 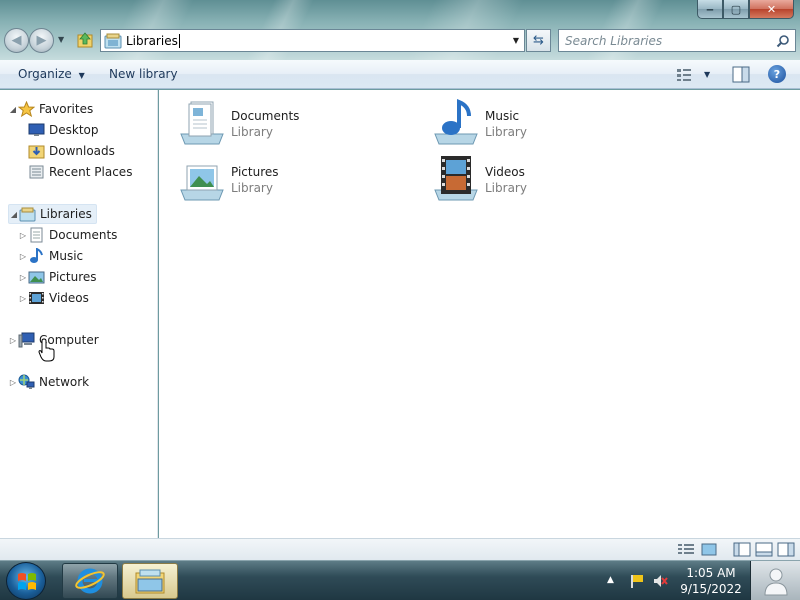 What do you see at coordinates (777, 74) in the screenshot?
I see `help-icon: ?` at bounding box center [777, 74].